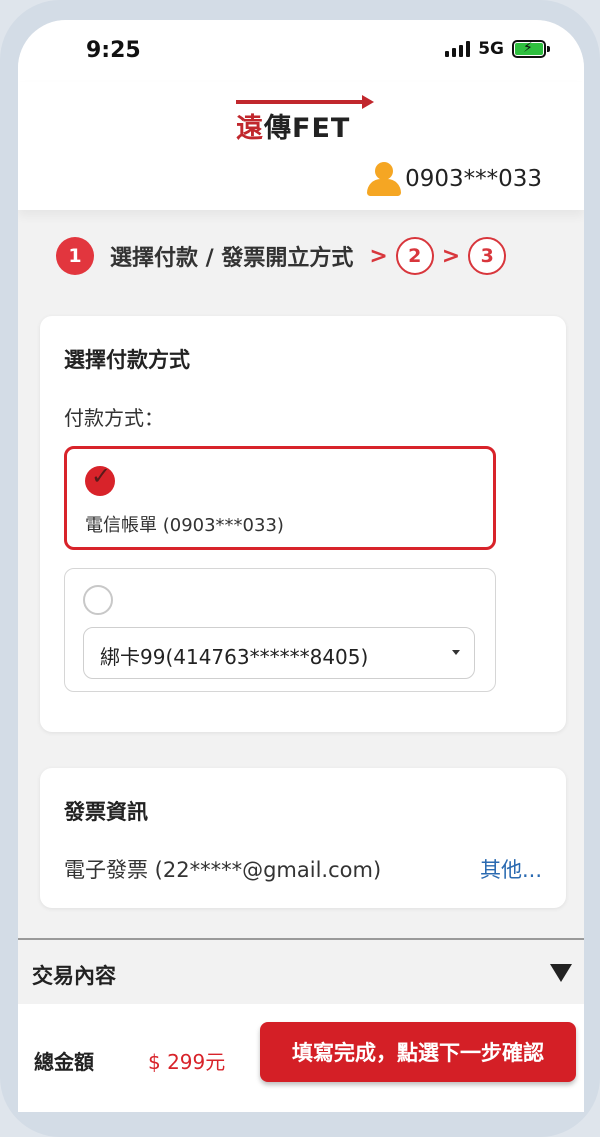  I want to click on status-icons: 5G ⚡, so click(497, 49).